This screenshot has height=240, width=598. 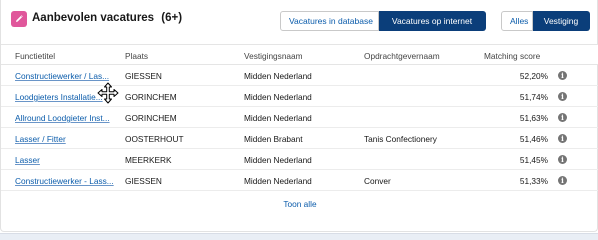 What do you see at coordinates (533, 160) in the screenshot?
I see `score-cell: 51,45%` at bounding box center [533, 160].